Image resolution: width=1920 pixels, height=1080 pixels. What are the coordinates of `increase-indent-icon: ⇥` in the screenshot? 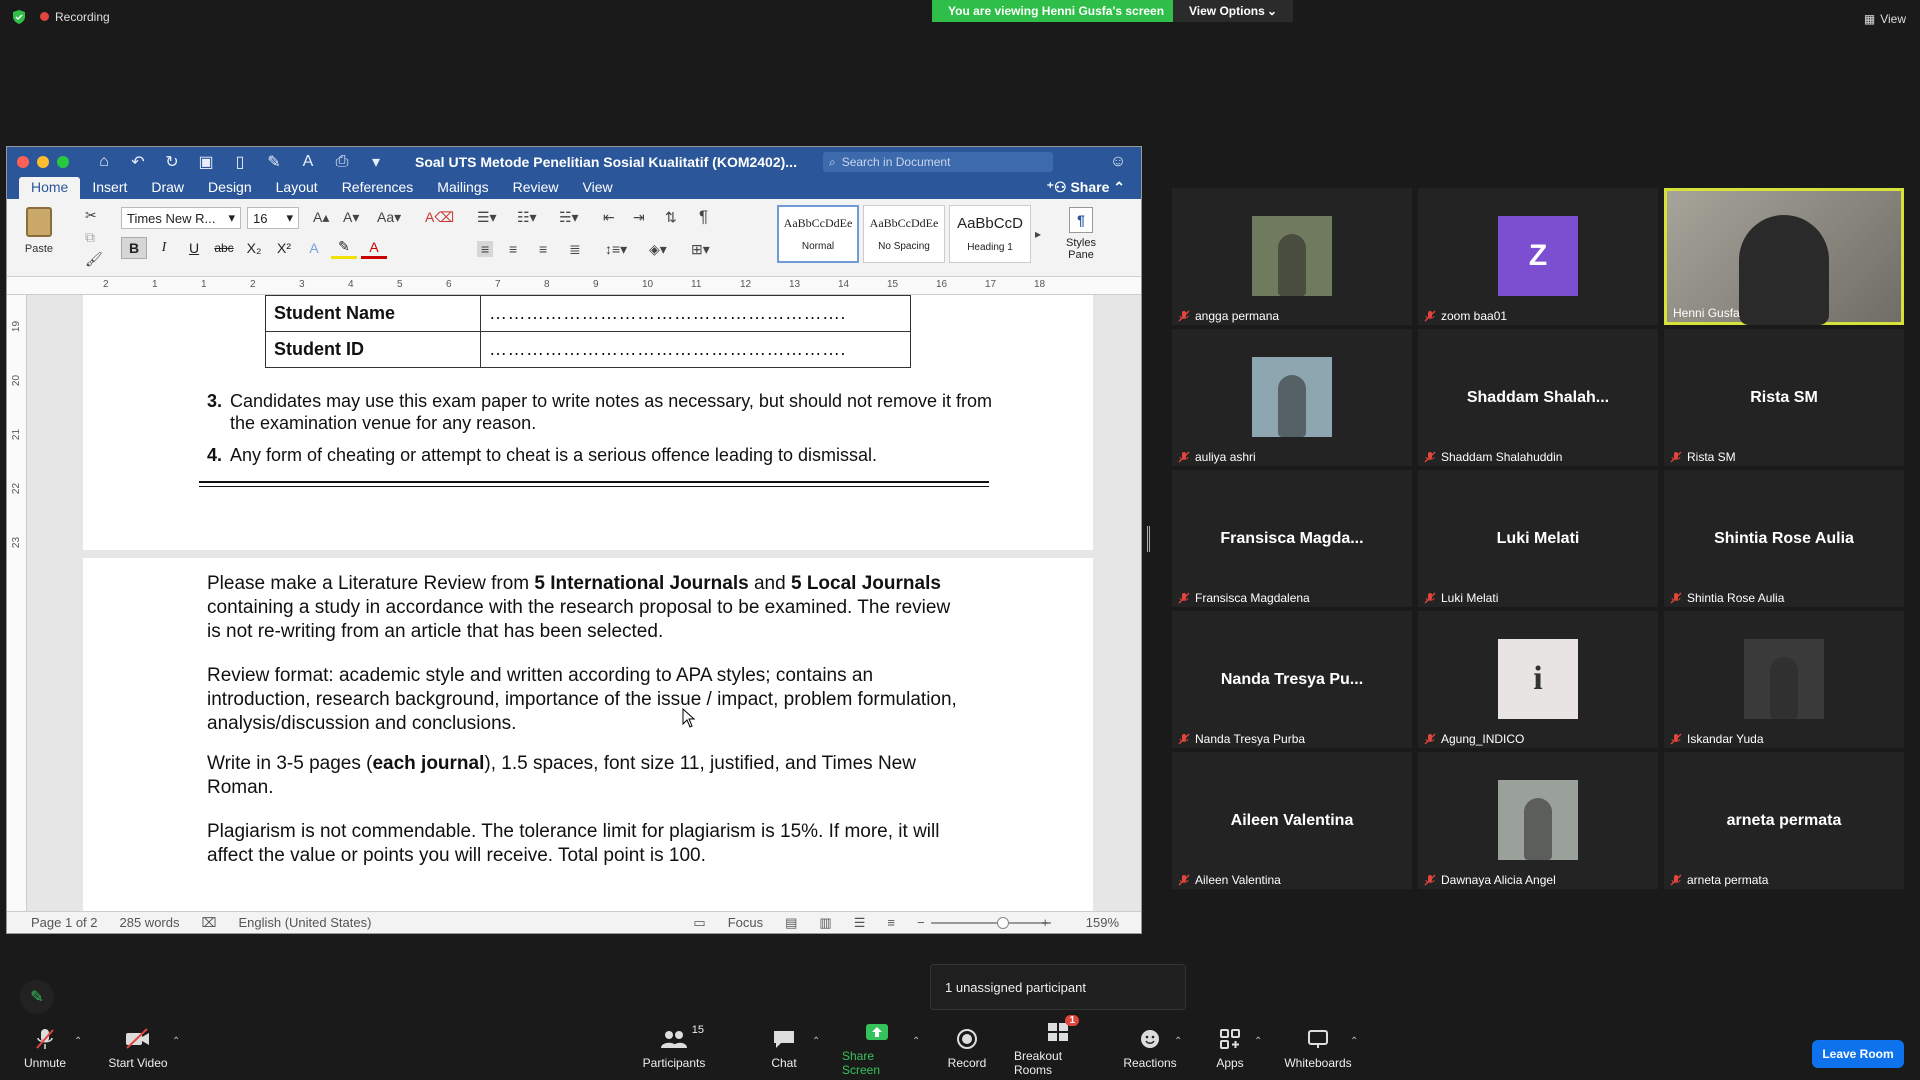 It's located at (639, 217).